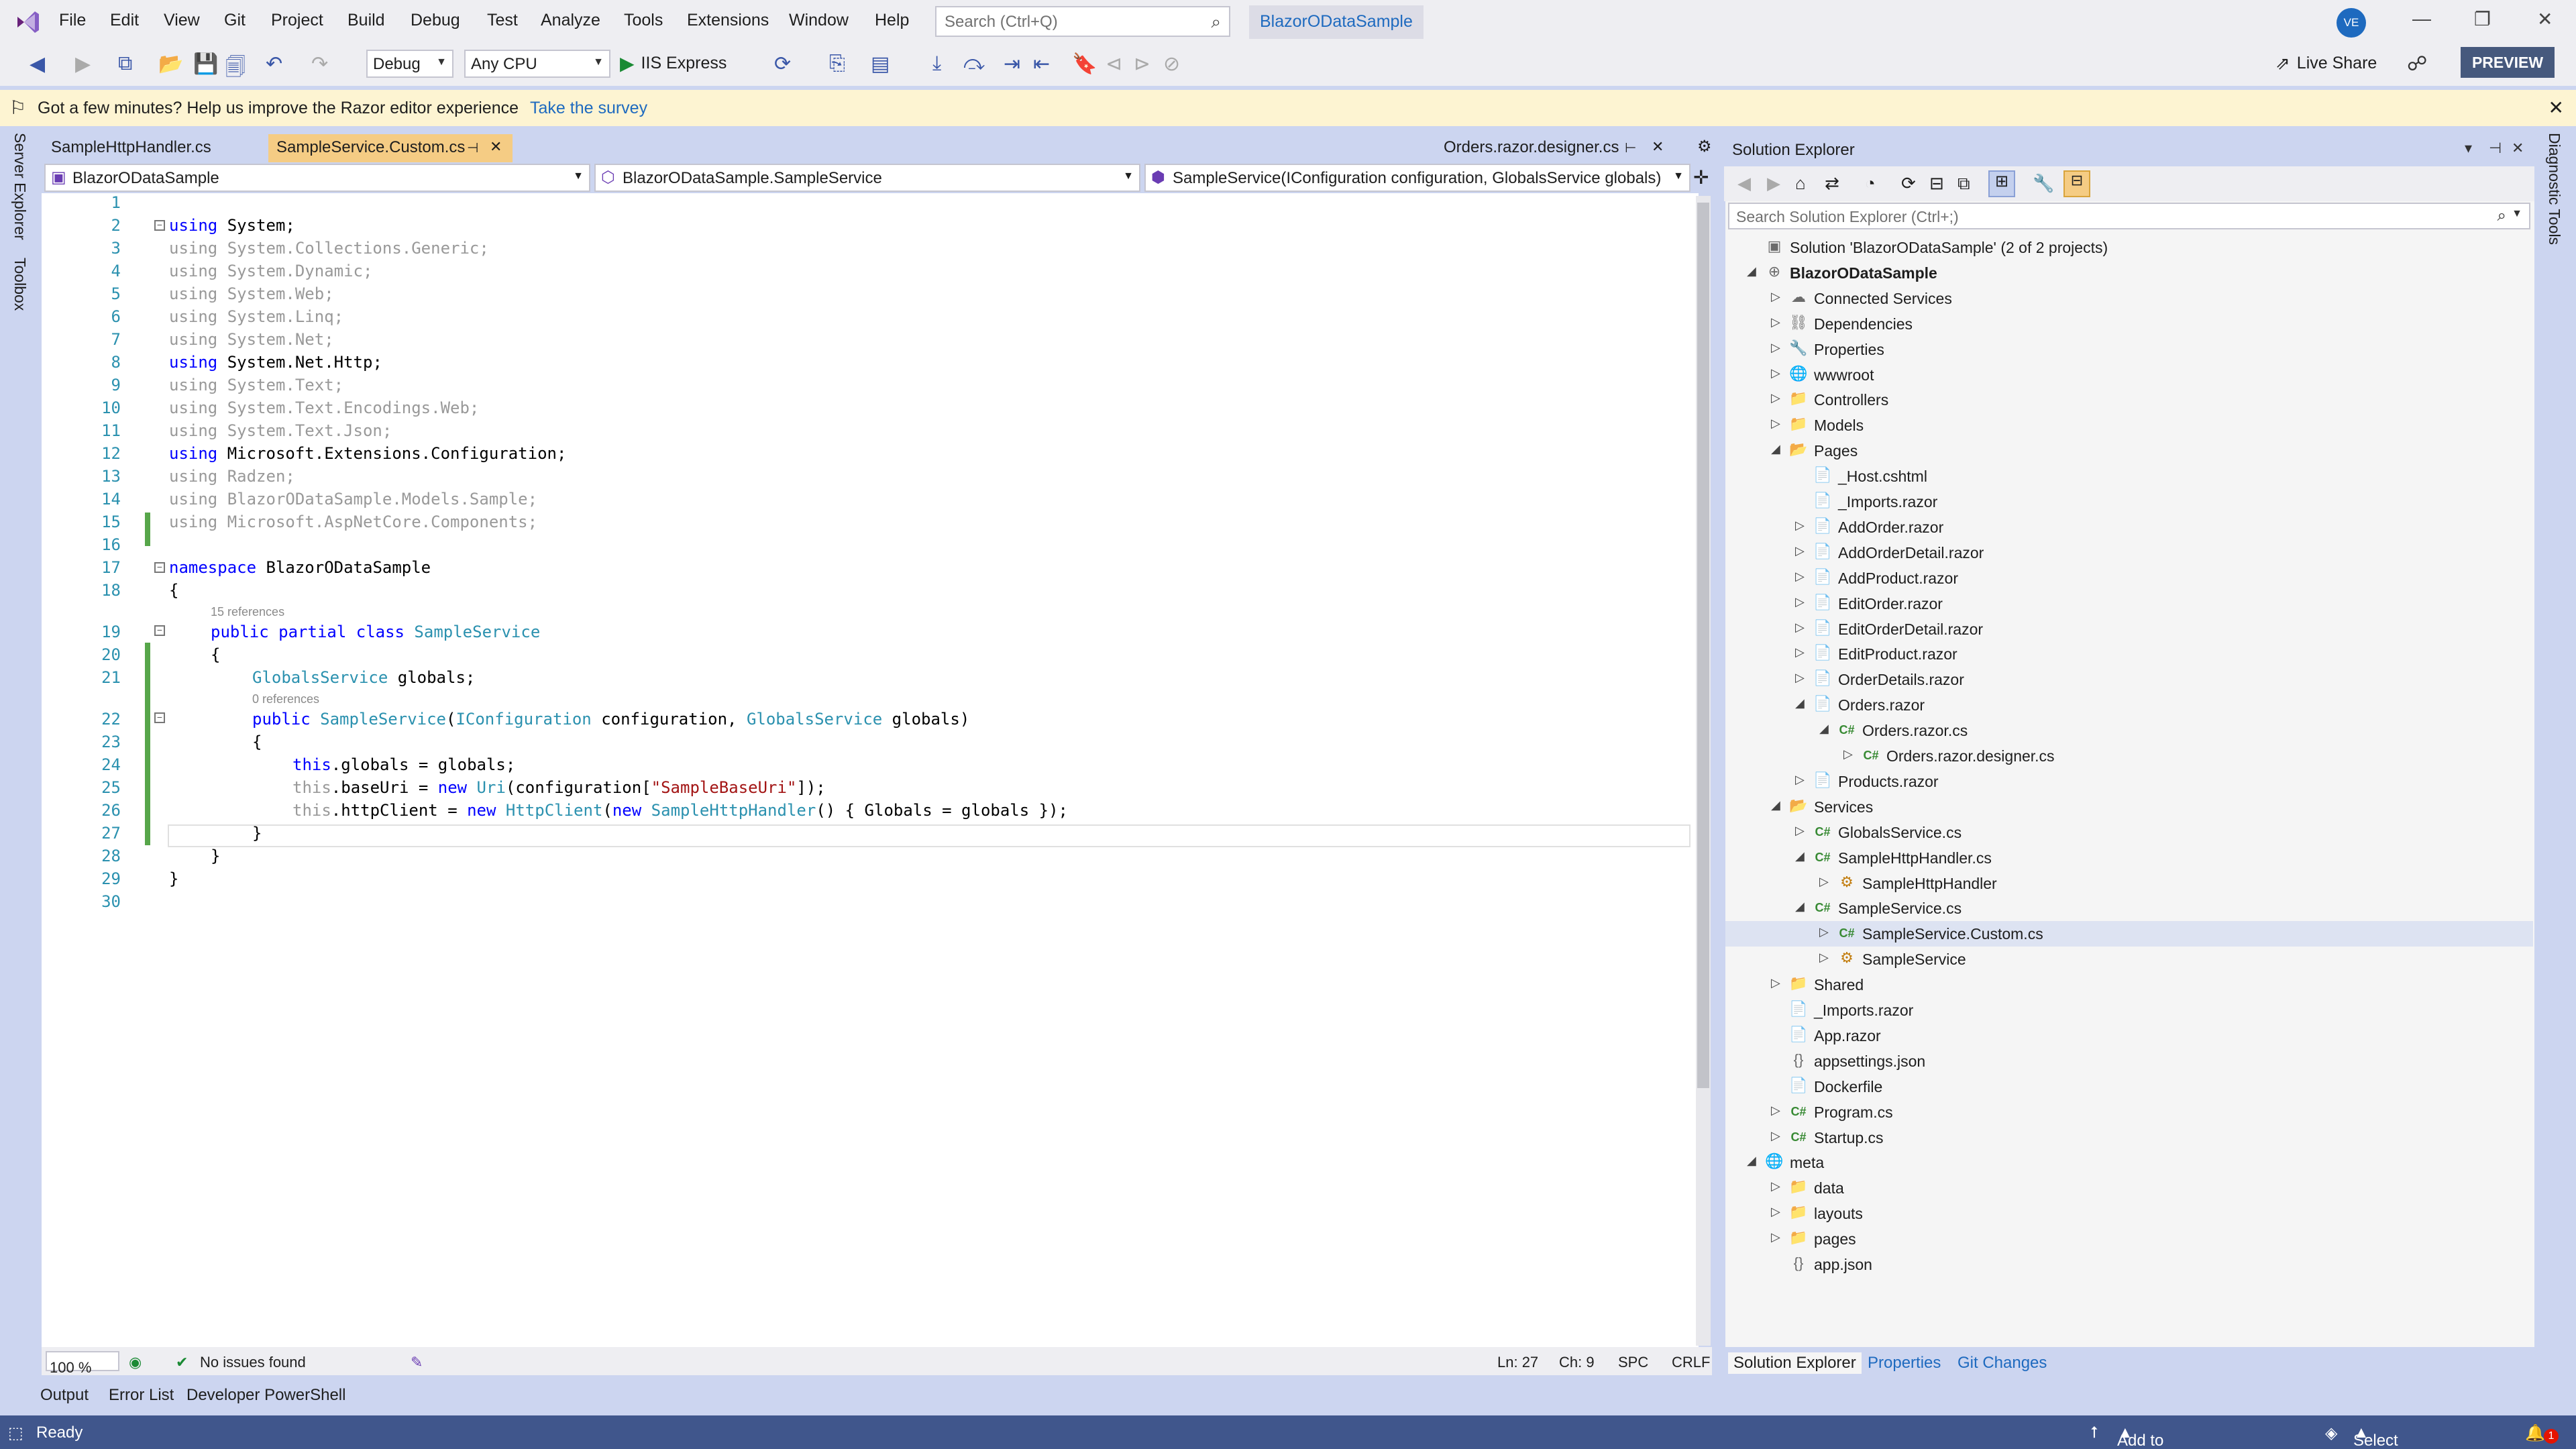 The image size is (2576, 1449). Describe the element at coordinates (472, 148) in the screenshot. I see `pin-icon: ⊣` at that location.